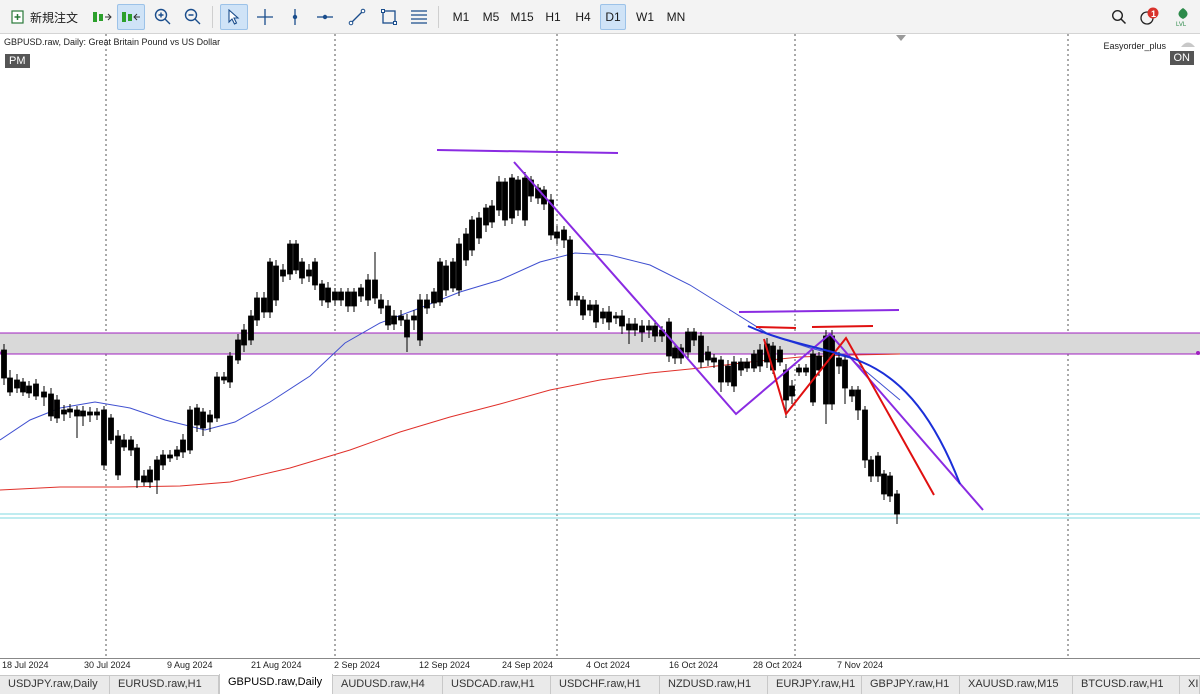 The image size is (1200, 694). I want to click on autoscroll-icon, so click(131, 17).